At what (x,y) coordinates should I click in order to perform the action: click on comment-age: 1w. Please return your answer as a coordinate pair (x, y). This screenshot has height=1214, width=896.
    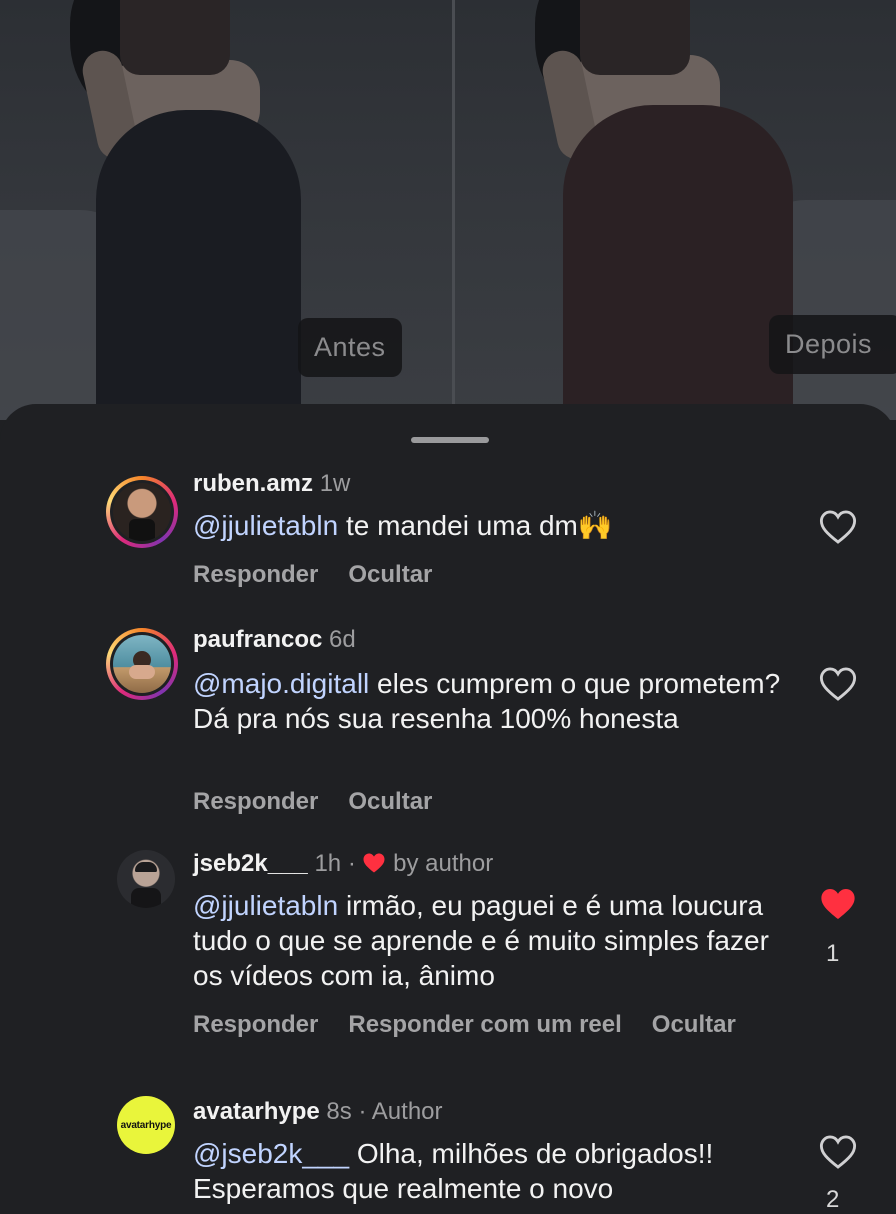
    Looking at the image, I should click on (335, 483).